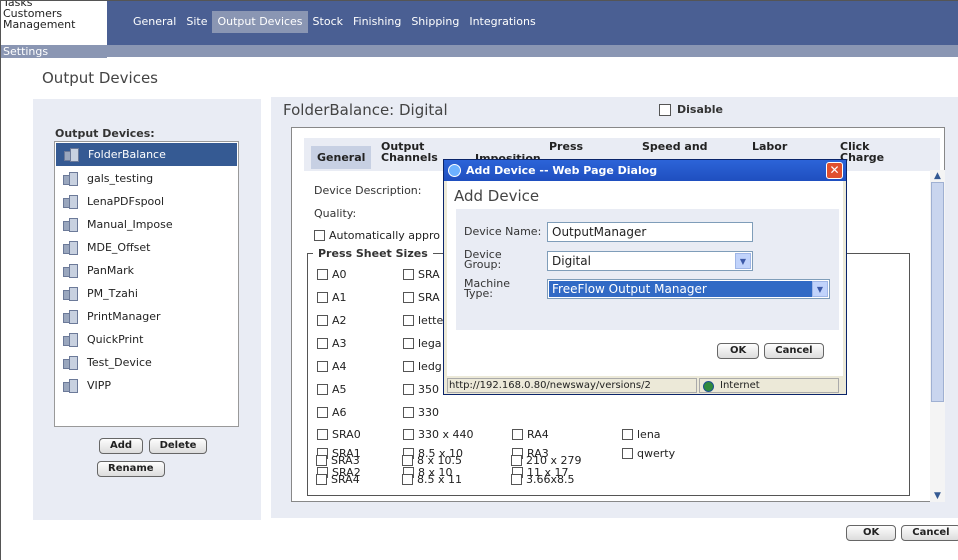 The image size is (958, 560). Describe the element at coordinates (146, 362) in the screenshot. I see `device-list-item: Test_Device` at that location.